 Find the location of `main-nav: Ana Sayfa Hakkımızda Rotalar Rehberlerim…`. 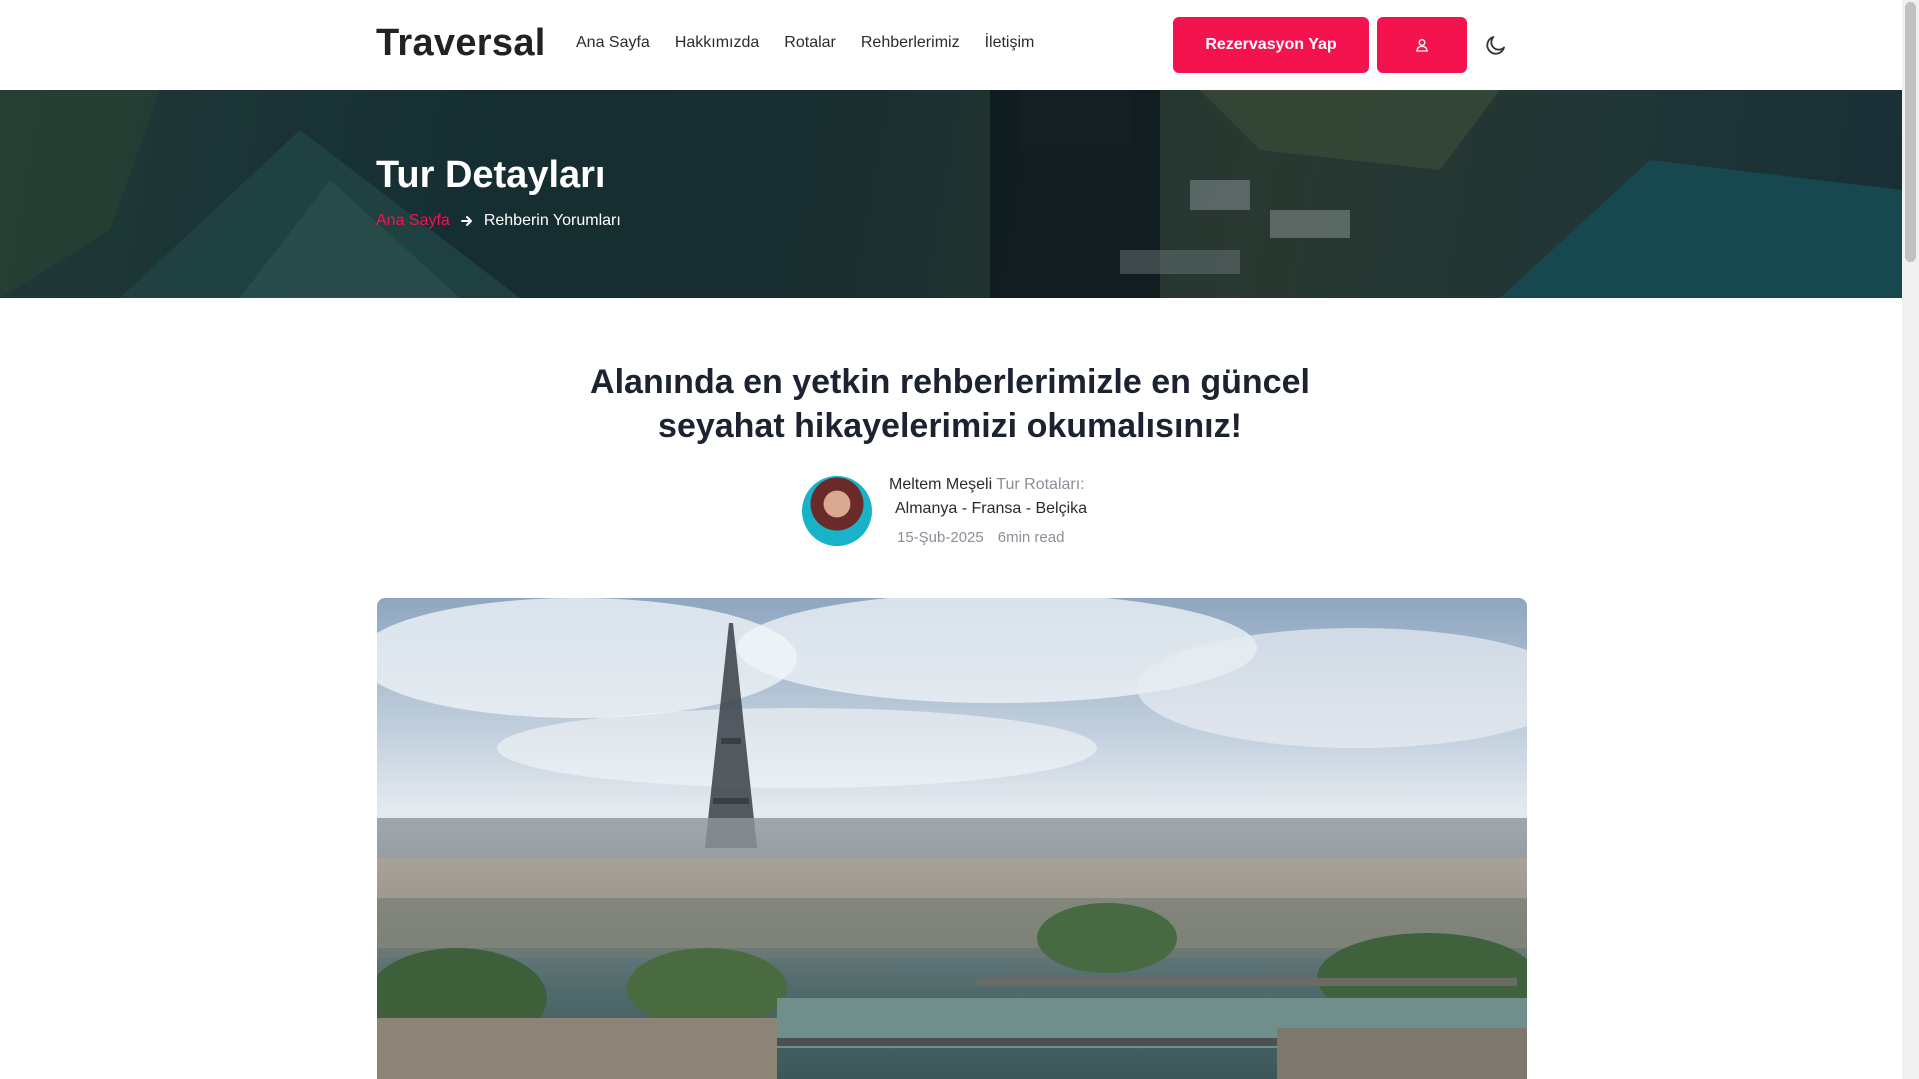

main-nav: Ana Sayfa Hakkımızda Rotalar Rehberlerim… is located at coordinates (817, 43).